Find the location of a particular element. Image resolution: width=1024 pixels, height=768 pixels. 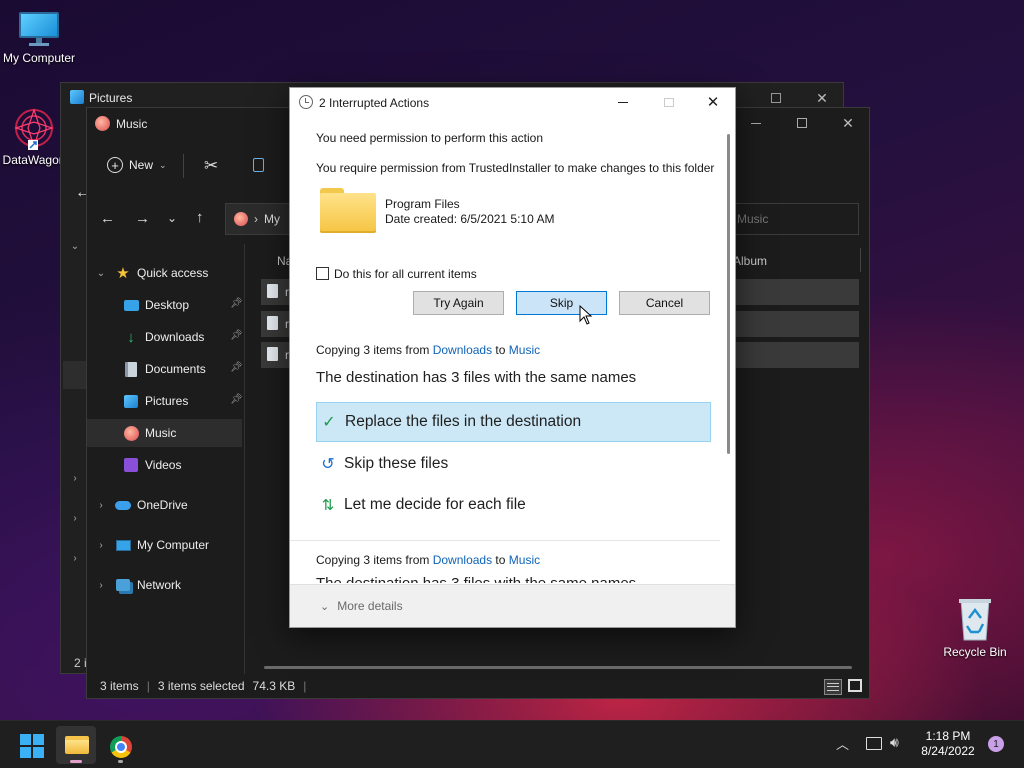

recent-button: ⌄ is located at coordinates (172, 218).